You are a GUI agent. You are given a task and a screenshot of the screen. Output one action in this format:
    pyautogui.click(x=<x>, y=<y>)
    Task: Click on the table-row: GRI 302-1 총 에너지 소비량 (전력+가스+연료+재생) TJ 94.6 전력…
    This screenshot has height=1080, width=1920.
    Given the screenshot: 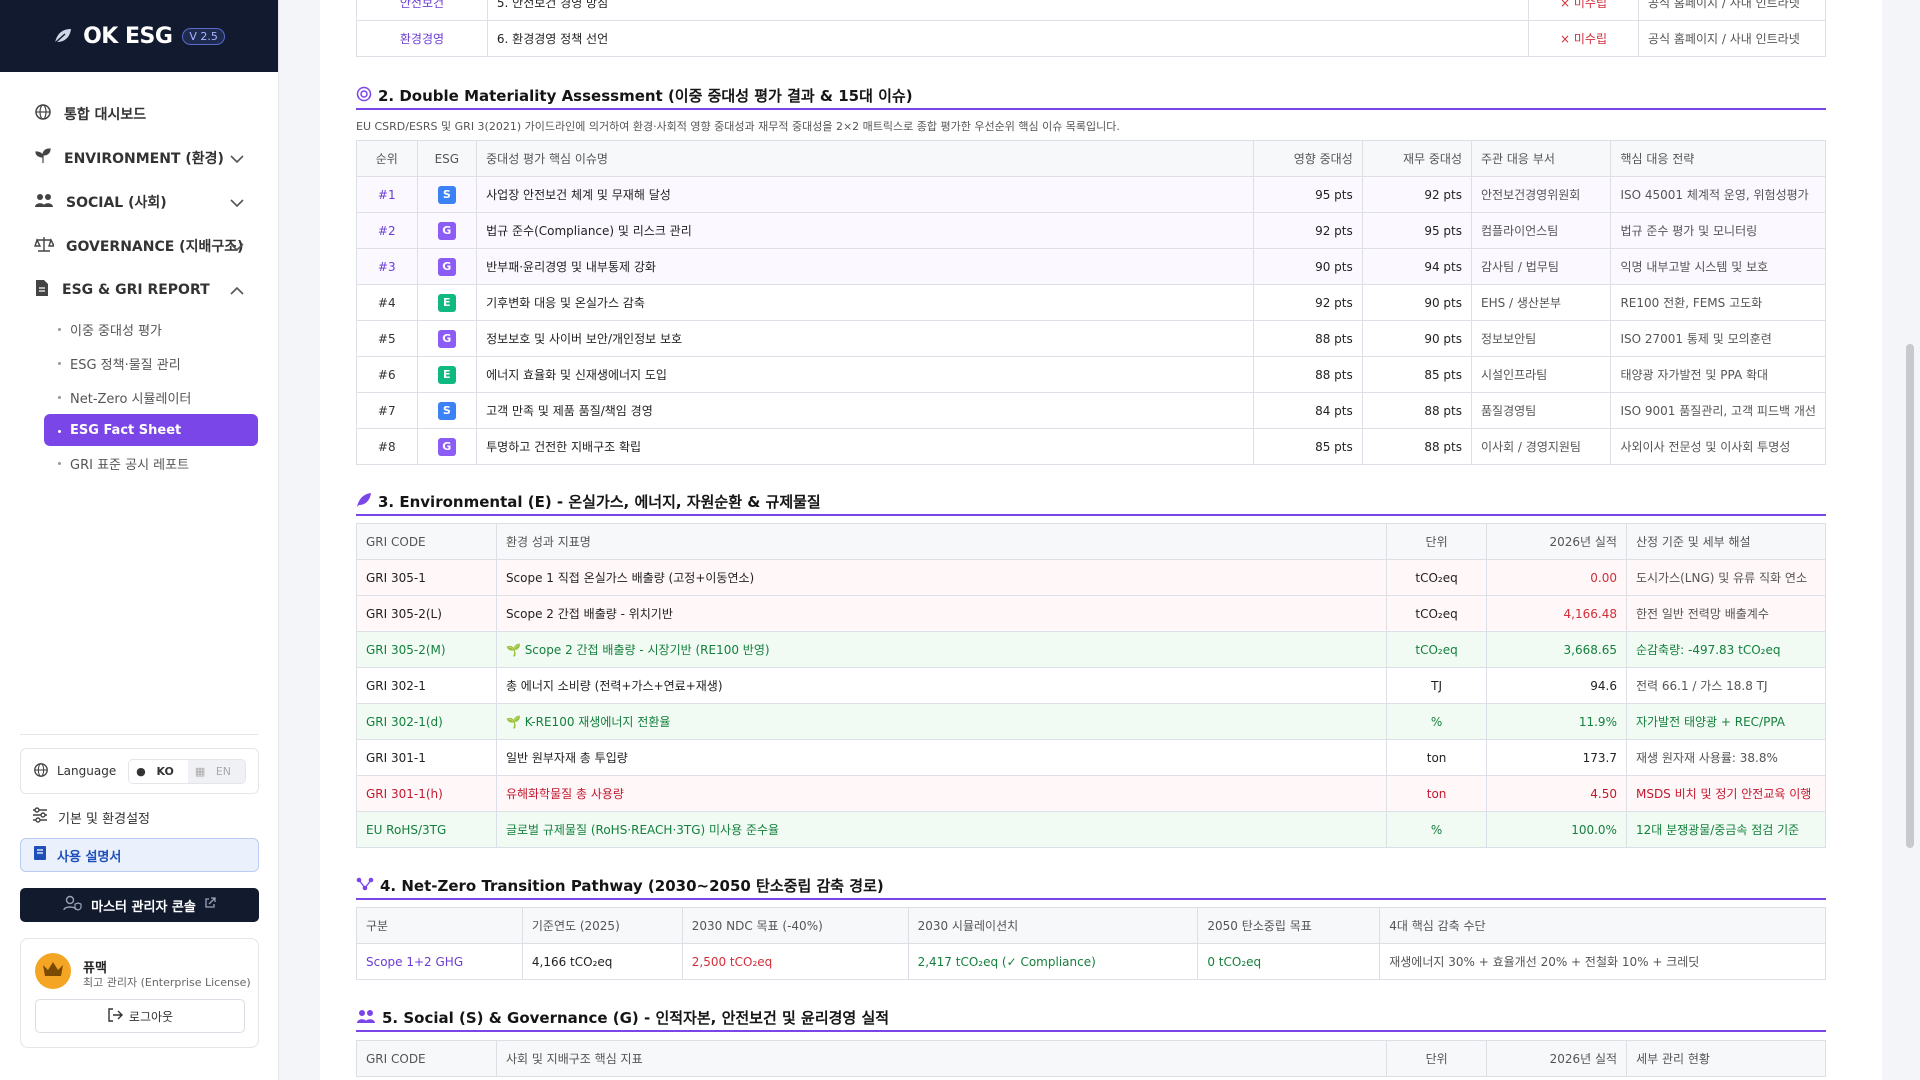 What is the action you would take?
    pyautogui.click(x=1091, y=685)
    